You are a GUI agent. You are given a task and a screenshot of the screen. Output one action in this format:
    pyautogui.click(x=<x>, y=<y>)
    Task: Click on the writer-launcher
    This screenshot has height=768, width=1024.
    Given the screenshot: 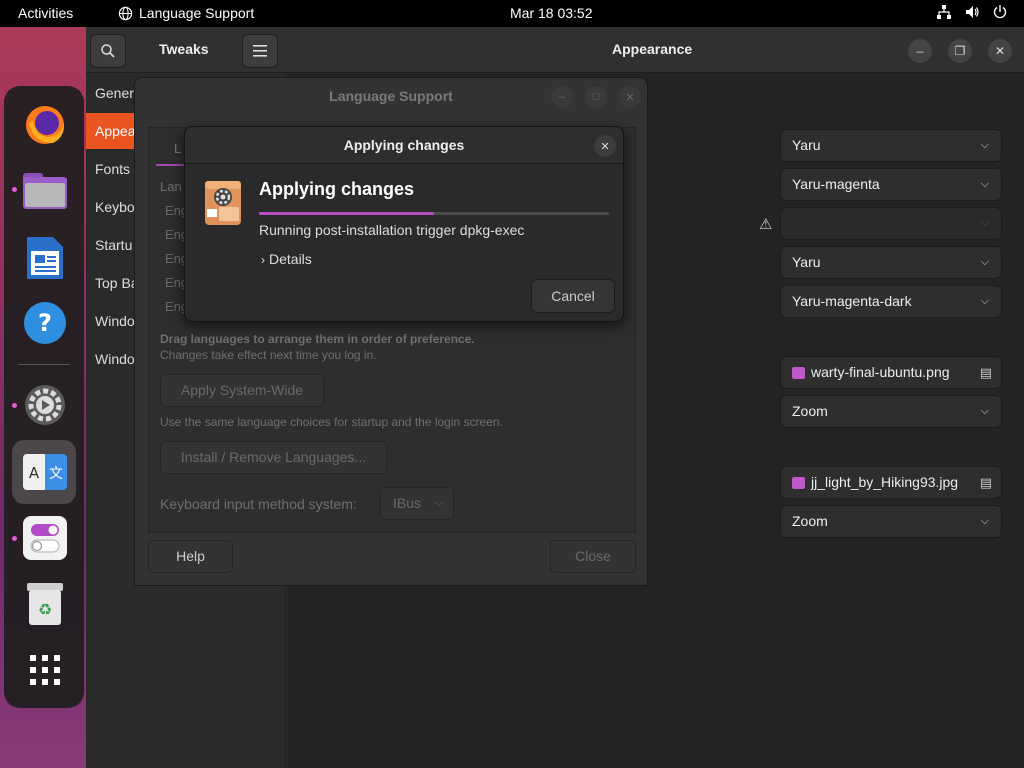 What is the action you would take?
    pyautogui.click(x=45, y=257)
    